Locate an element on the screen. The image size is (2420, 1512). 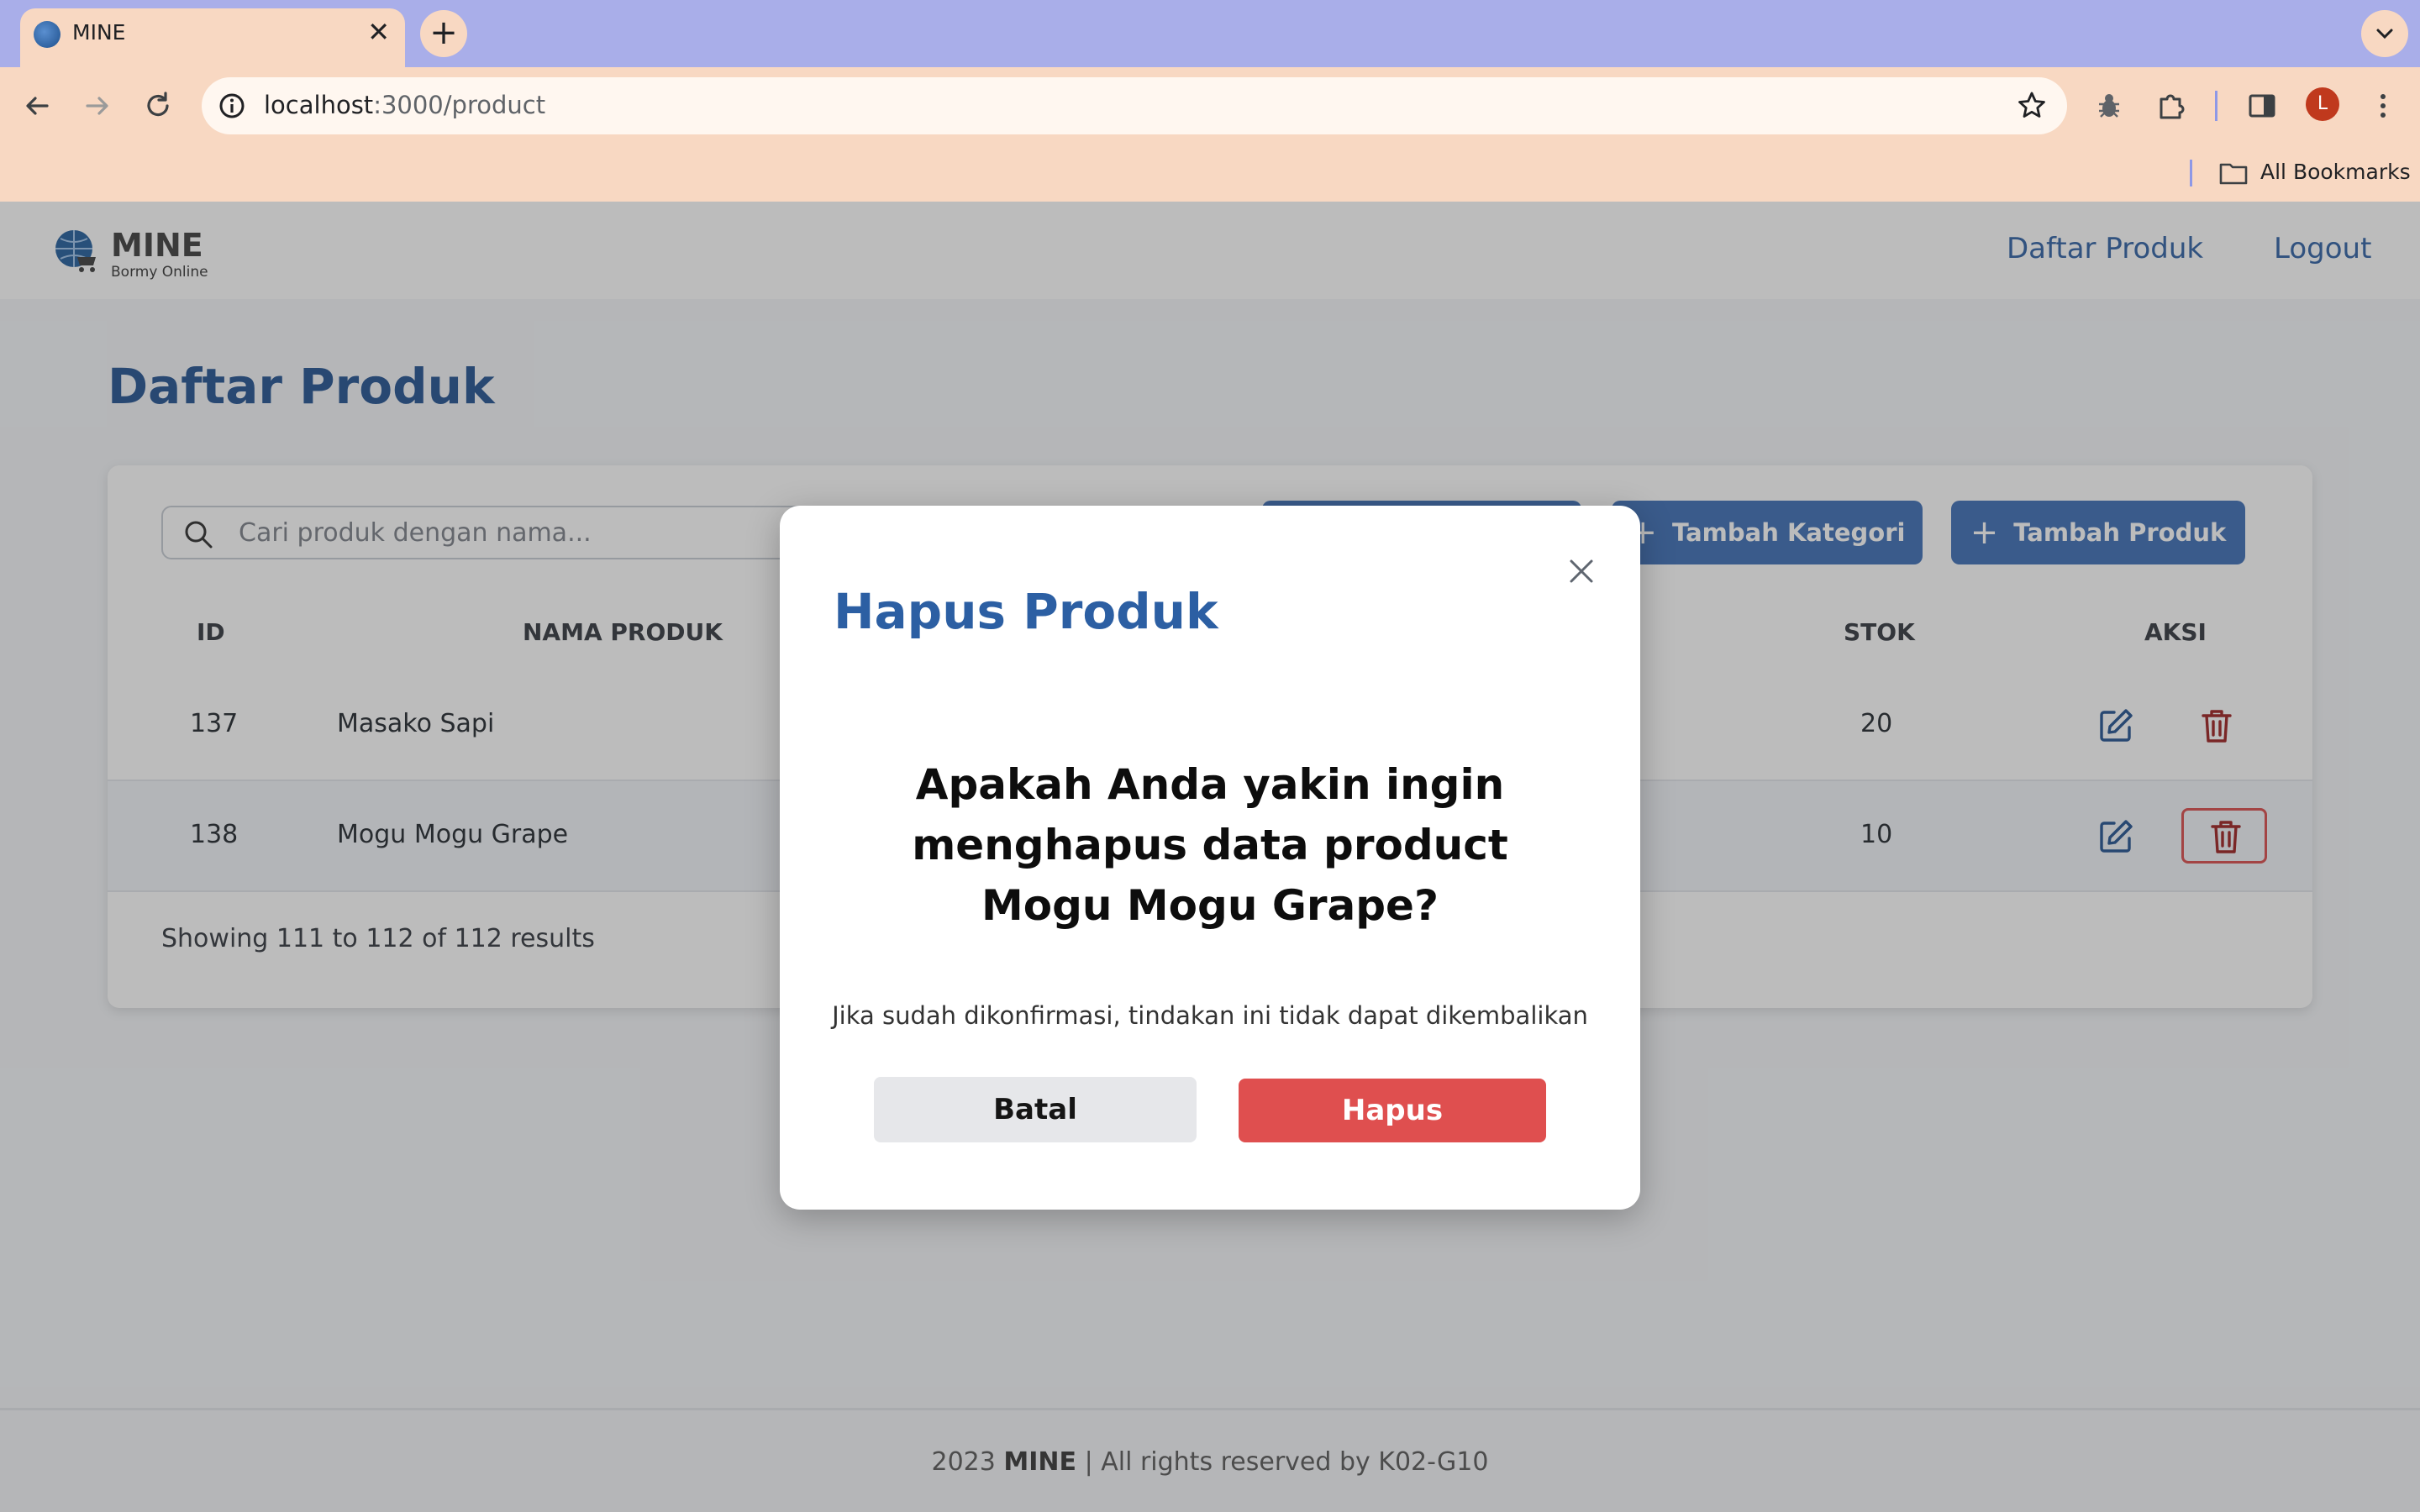
bug-extension-icon is located at coordinates (2109, 106).